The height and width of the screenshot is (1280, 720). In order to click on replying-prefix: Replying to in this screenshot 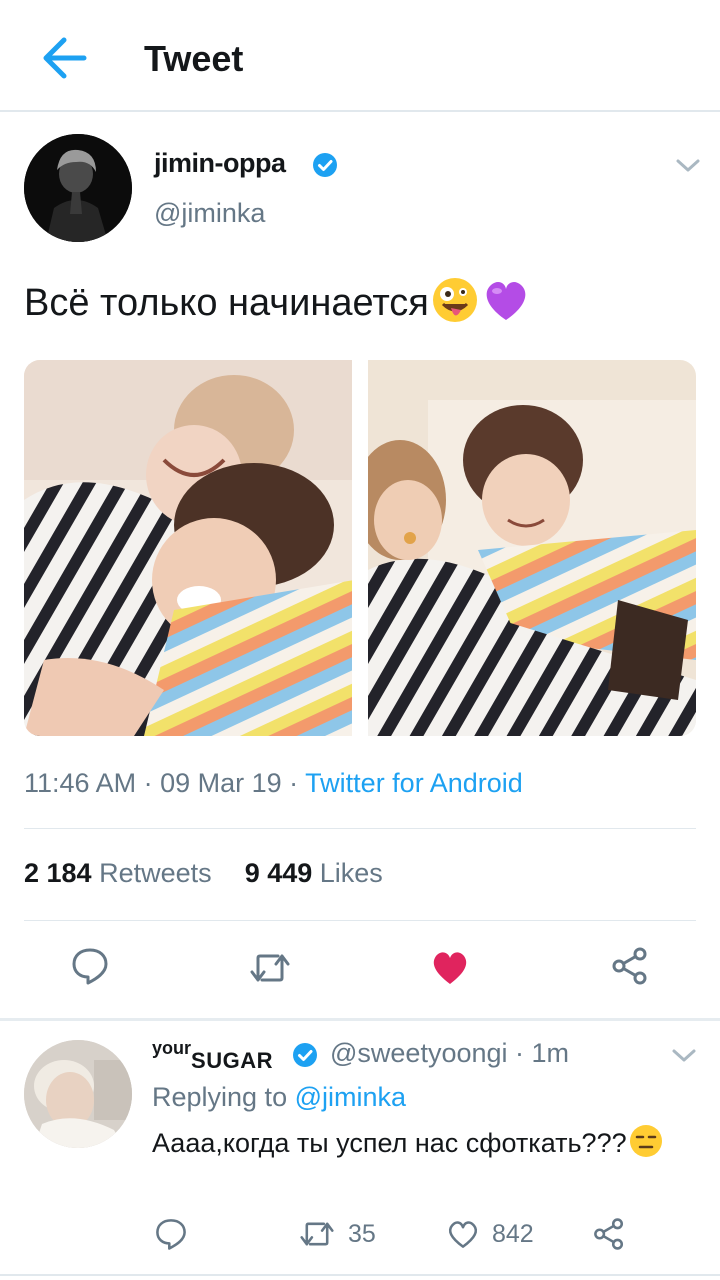, I will do `click(220, 1097)`.